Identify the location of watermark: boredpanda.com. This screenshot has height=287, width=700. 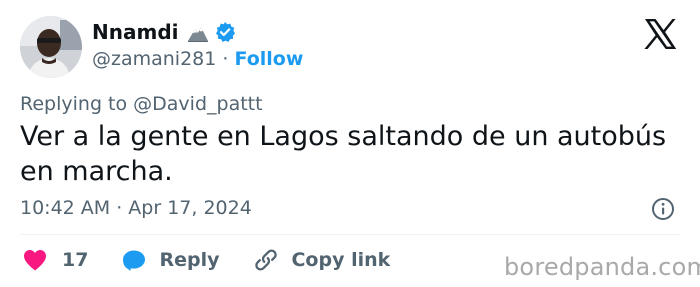
(602, 267).